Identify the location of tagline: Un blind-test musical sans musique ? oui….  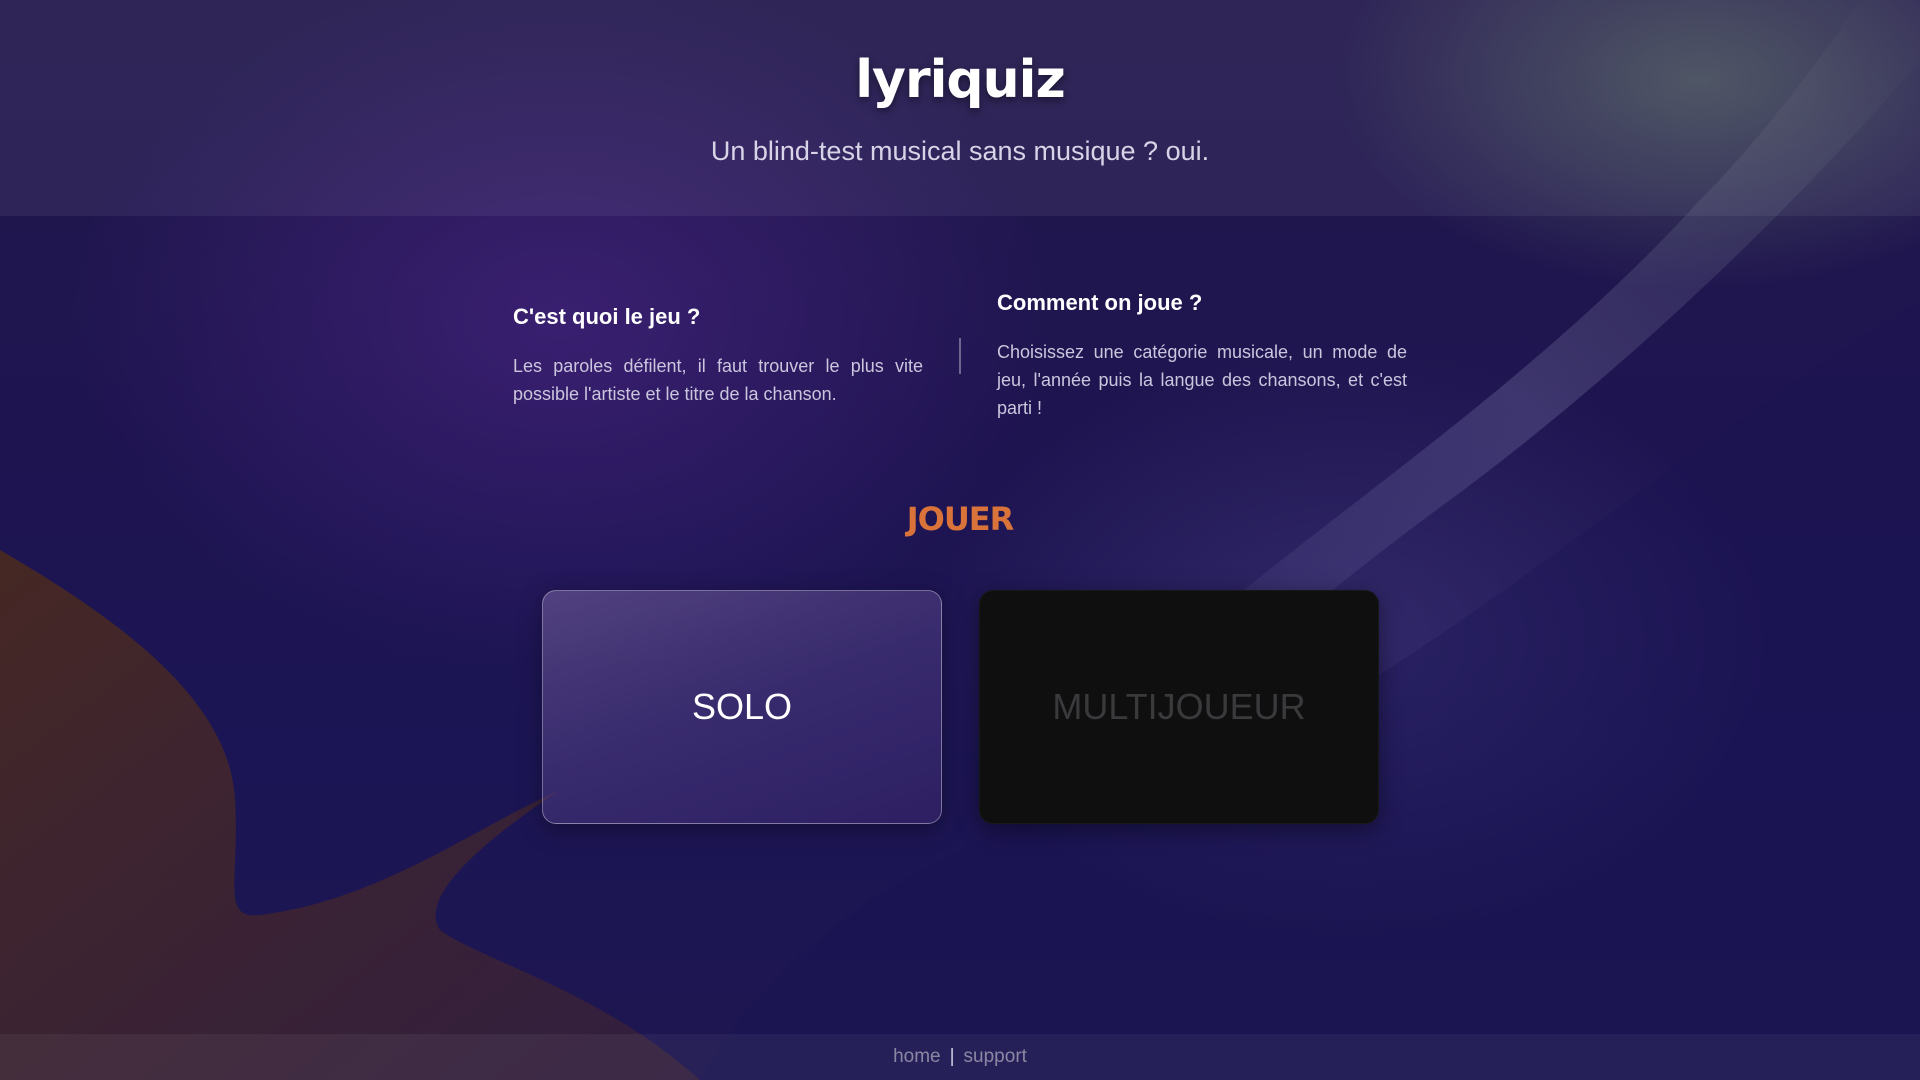
(960, 151).